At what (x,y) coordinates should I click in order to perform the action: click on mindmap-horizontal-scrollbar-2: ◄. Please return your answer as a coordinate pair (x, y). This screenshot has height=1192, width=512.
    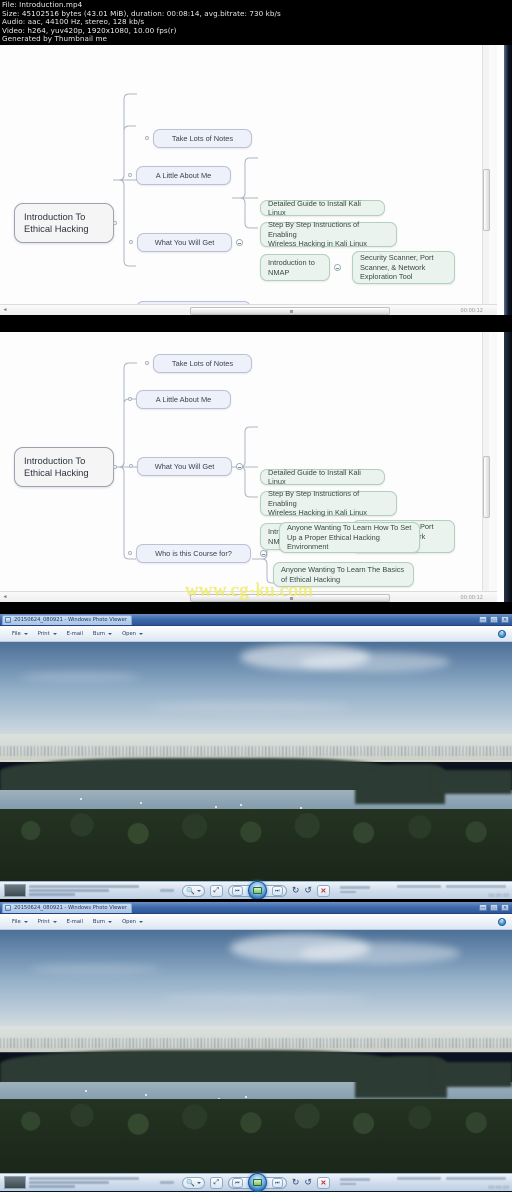
    Looking at the image, I should click on (248, 596).